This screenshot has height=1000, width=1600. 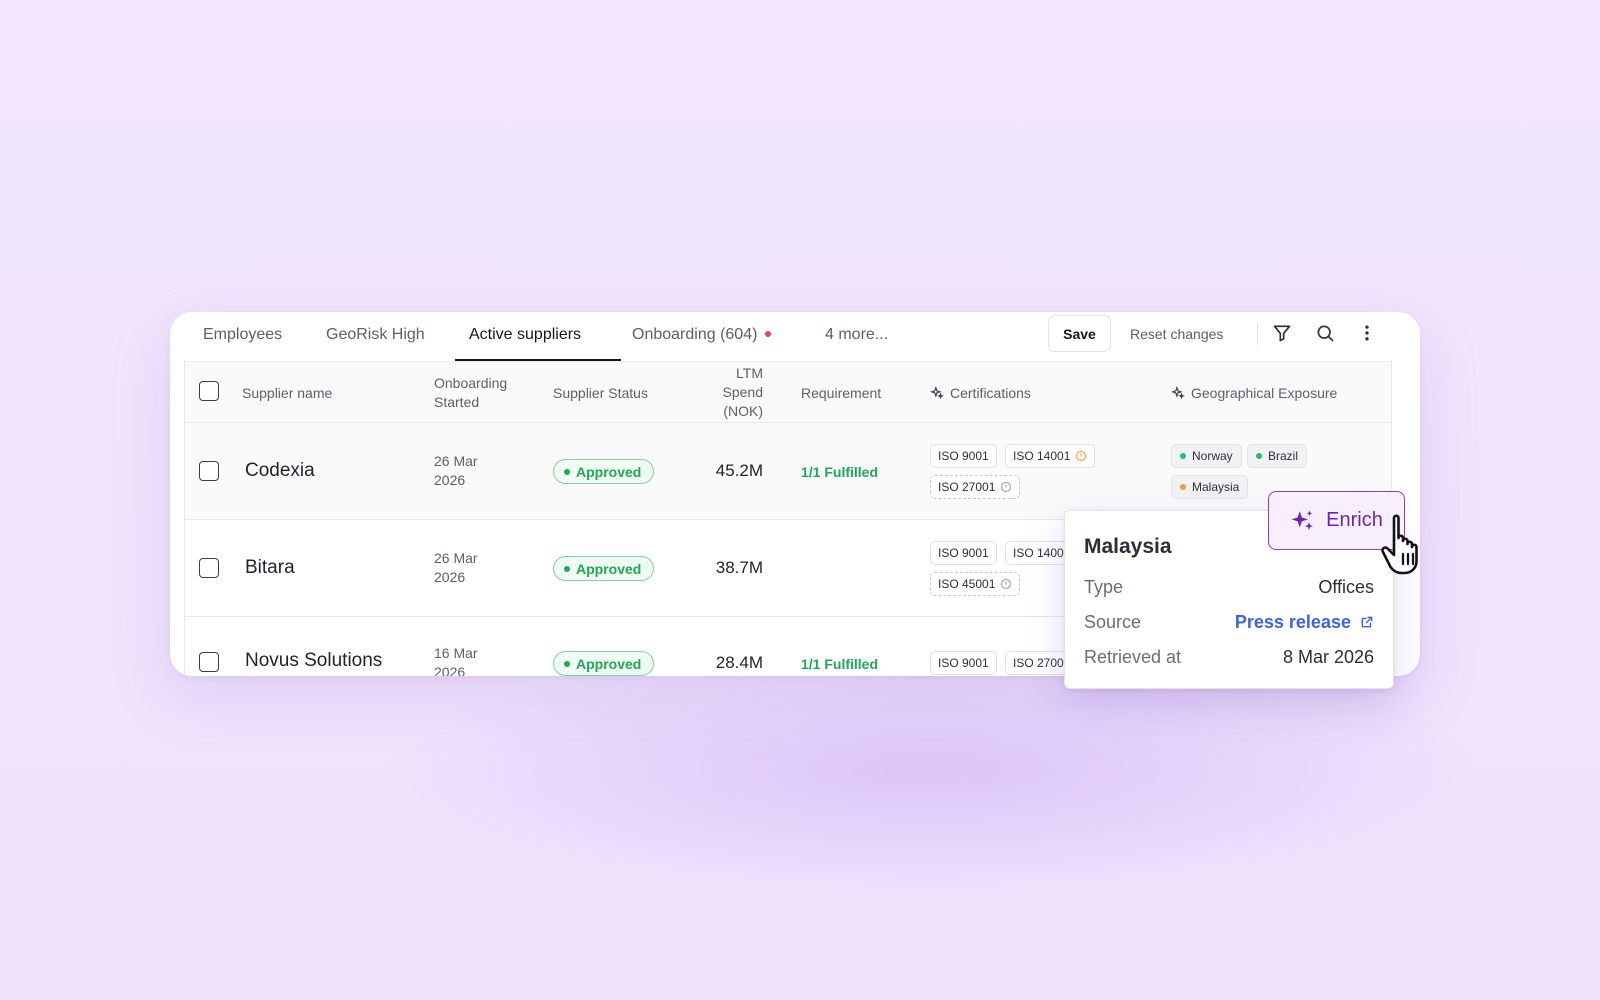 What do you see at coordinates (209, 391) in the screenshot?
I see `select-all-checkbox` at bounding box center [209, 391].